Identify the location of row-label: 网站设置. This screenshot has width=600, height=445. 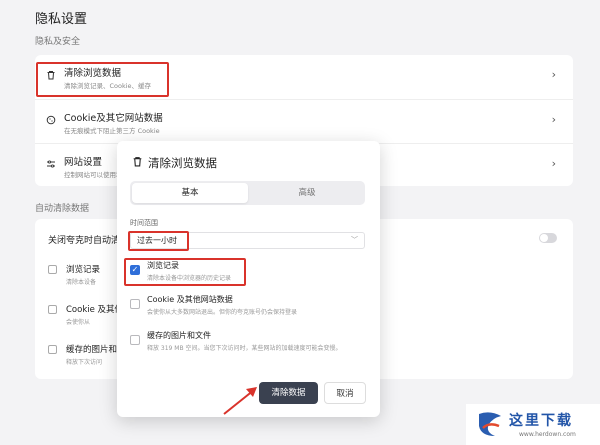
(83, 162).